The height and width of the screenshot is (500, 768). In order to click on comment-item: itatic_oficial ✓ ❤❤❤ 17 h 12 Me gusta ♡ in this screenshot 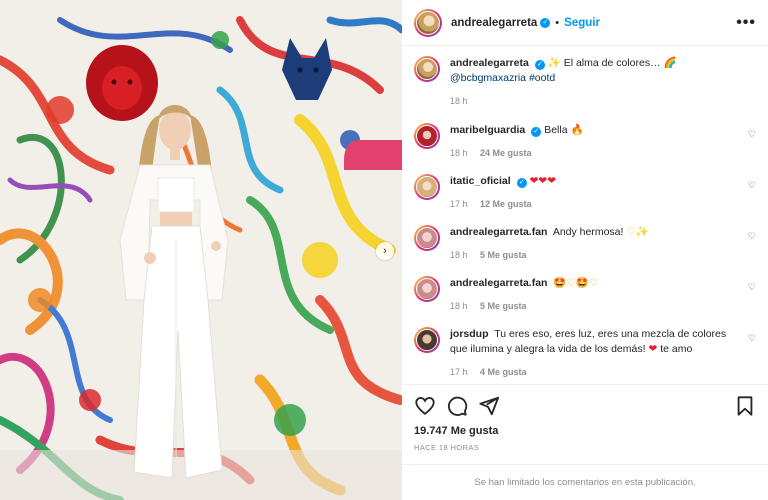, I will do `click(585, 193)`.